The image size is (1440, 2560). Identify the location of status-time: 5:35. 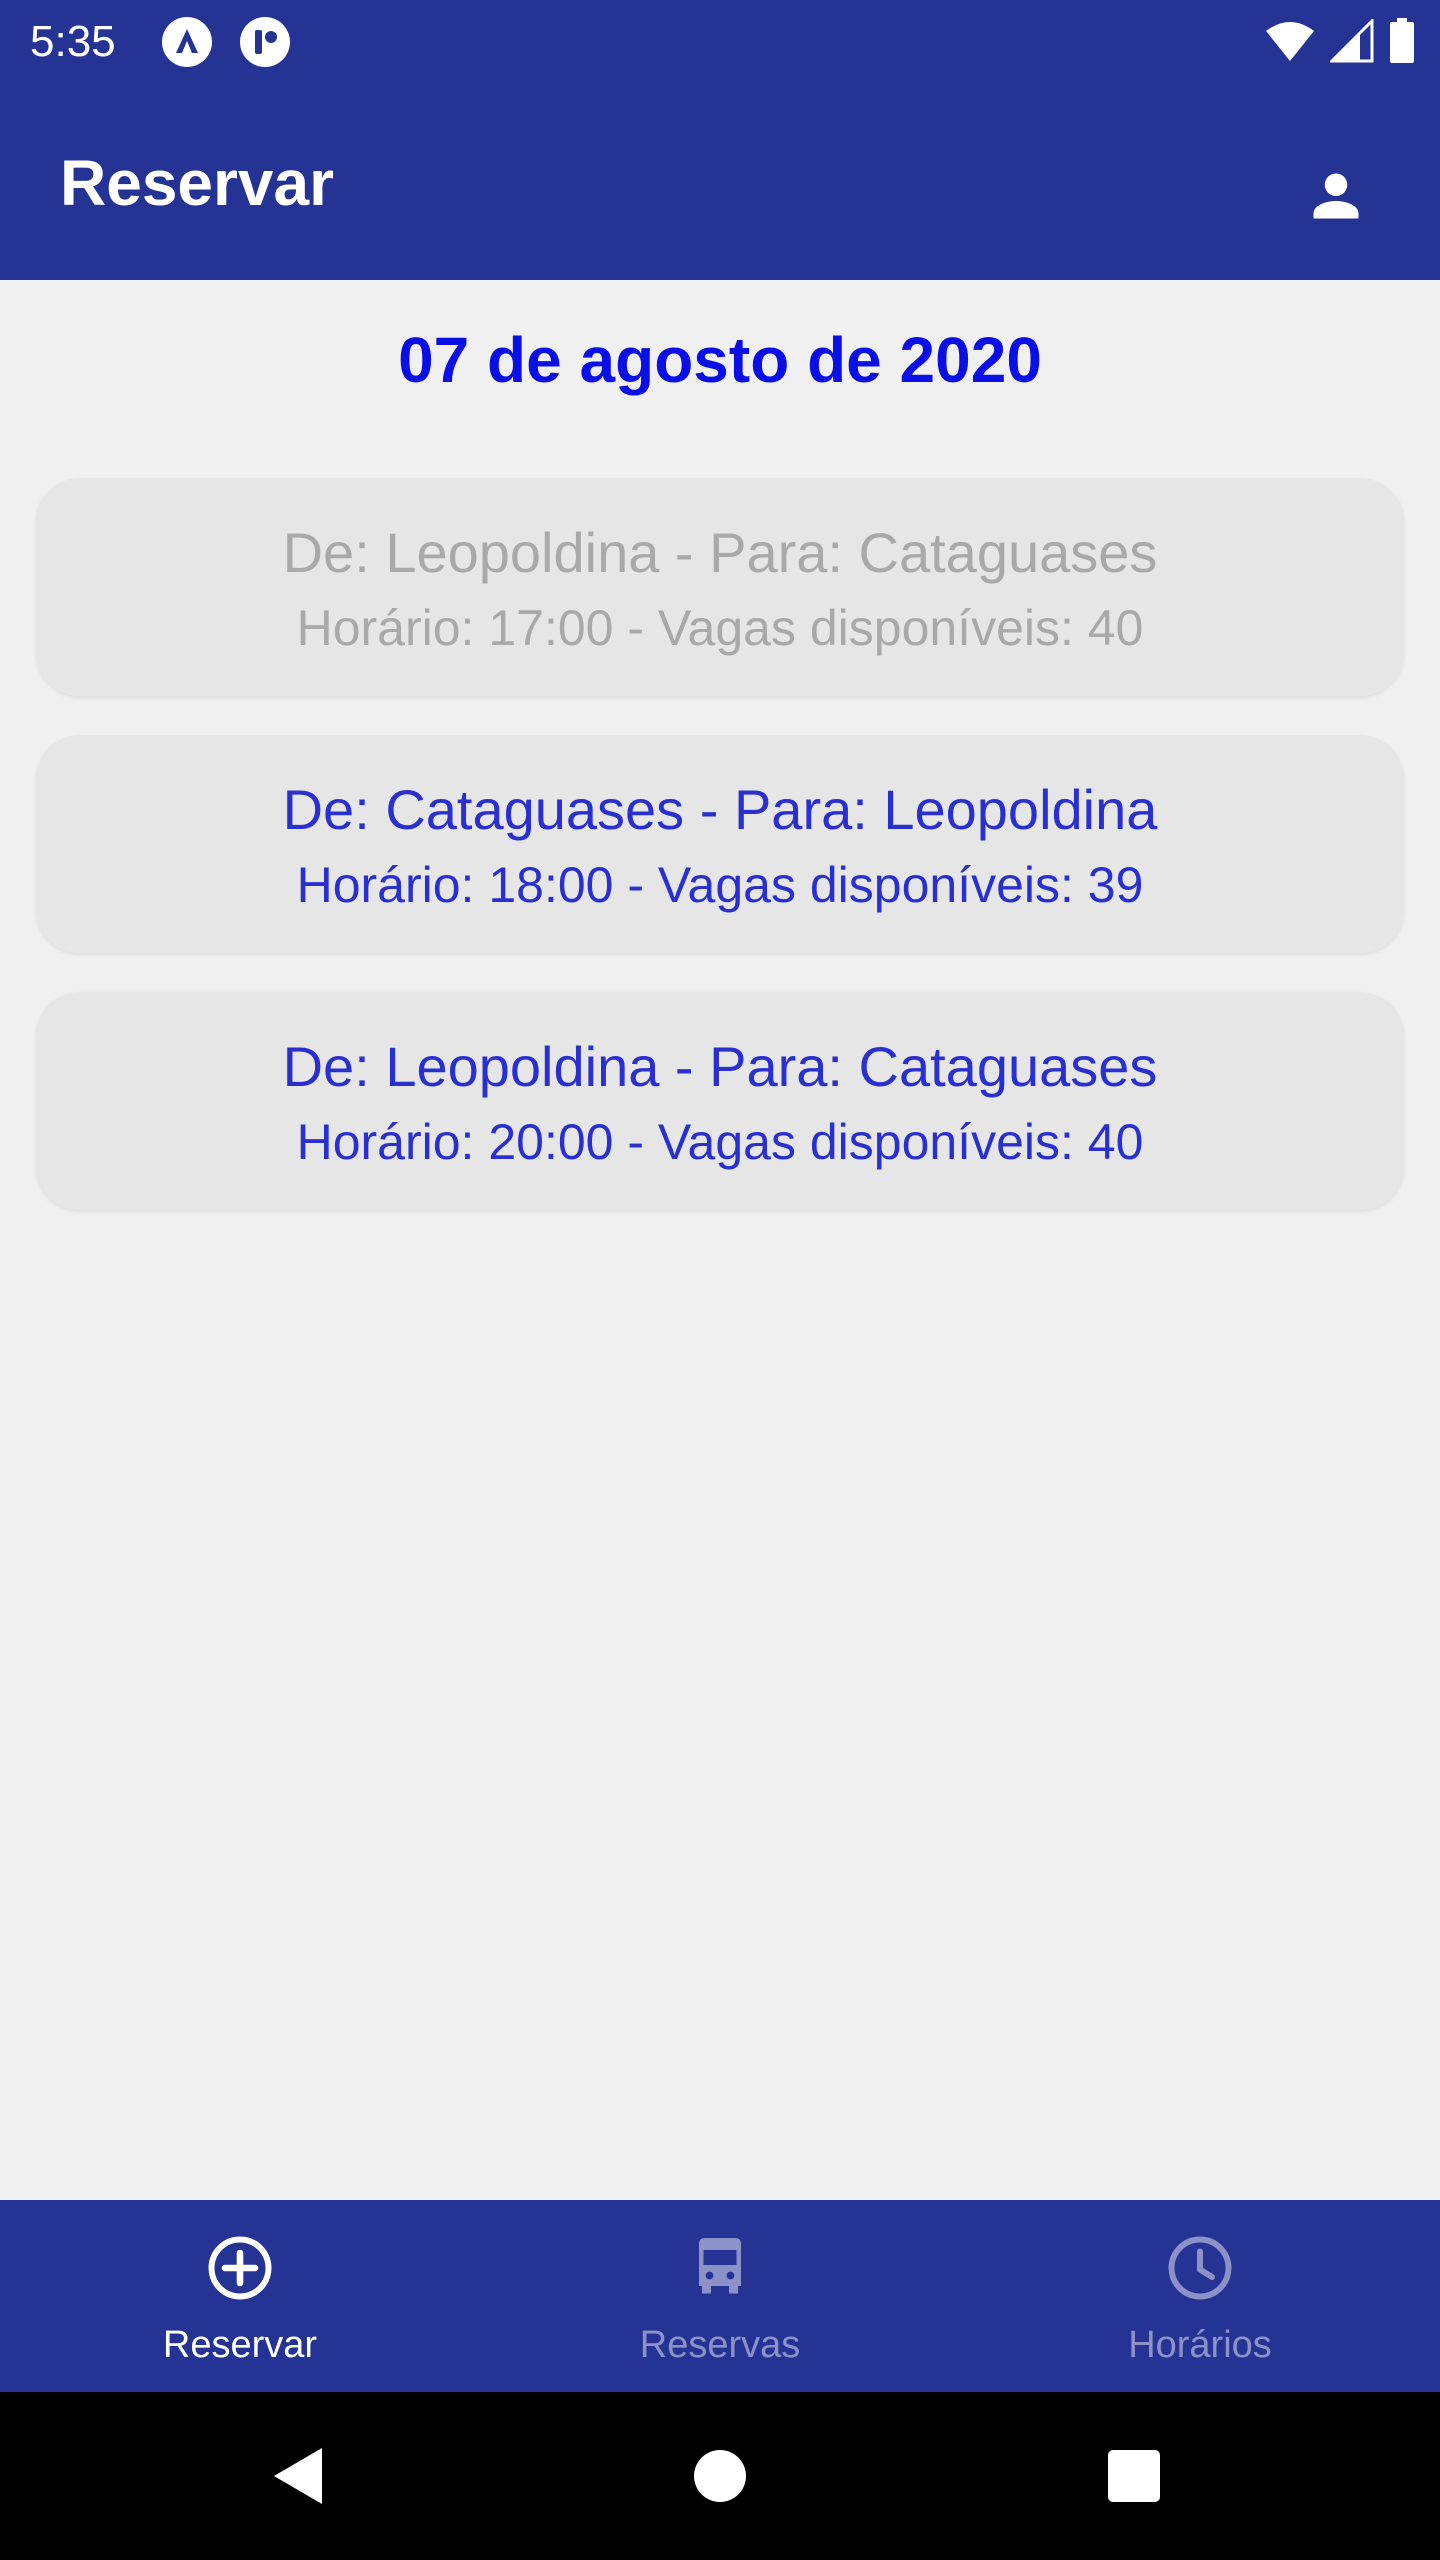
(73, 41).